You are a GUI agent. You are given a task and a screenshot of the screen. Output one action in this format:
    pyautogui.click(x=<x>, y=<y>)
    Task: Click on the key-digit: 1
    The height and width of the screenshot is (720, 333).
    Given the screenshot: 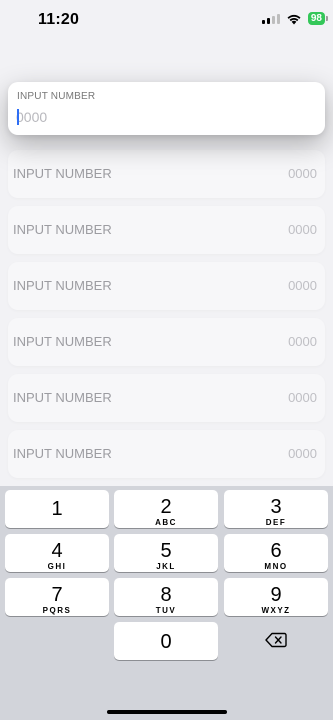 What is the action you would take?
    pyautogui.click(x=57, y=509)
    